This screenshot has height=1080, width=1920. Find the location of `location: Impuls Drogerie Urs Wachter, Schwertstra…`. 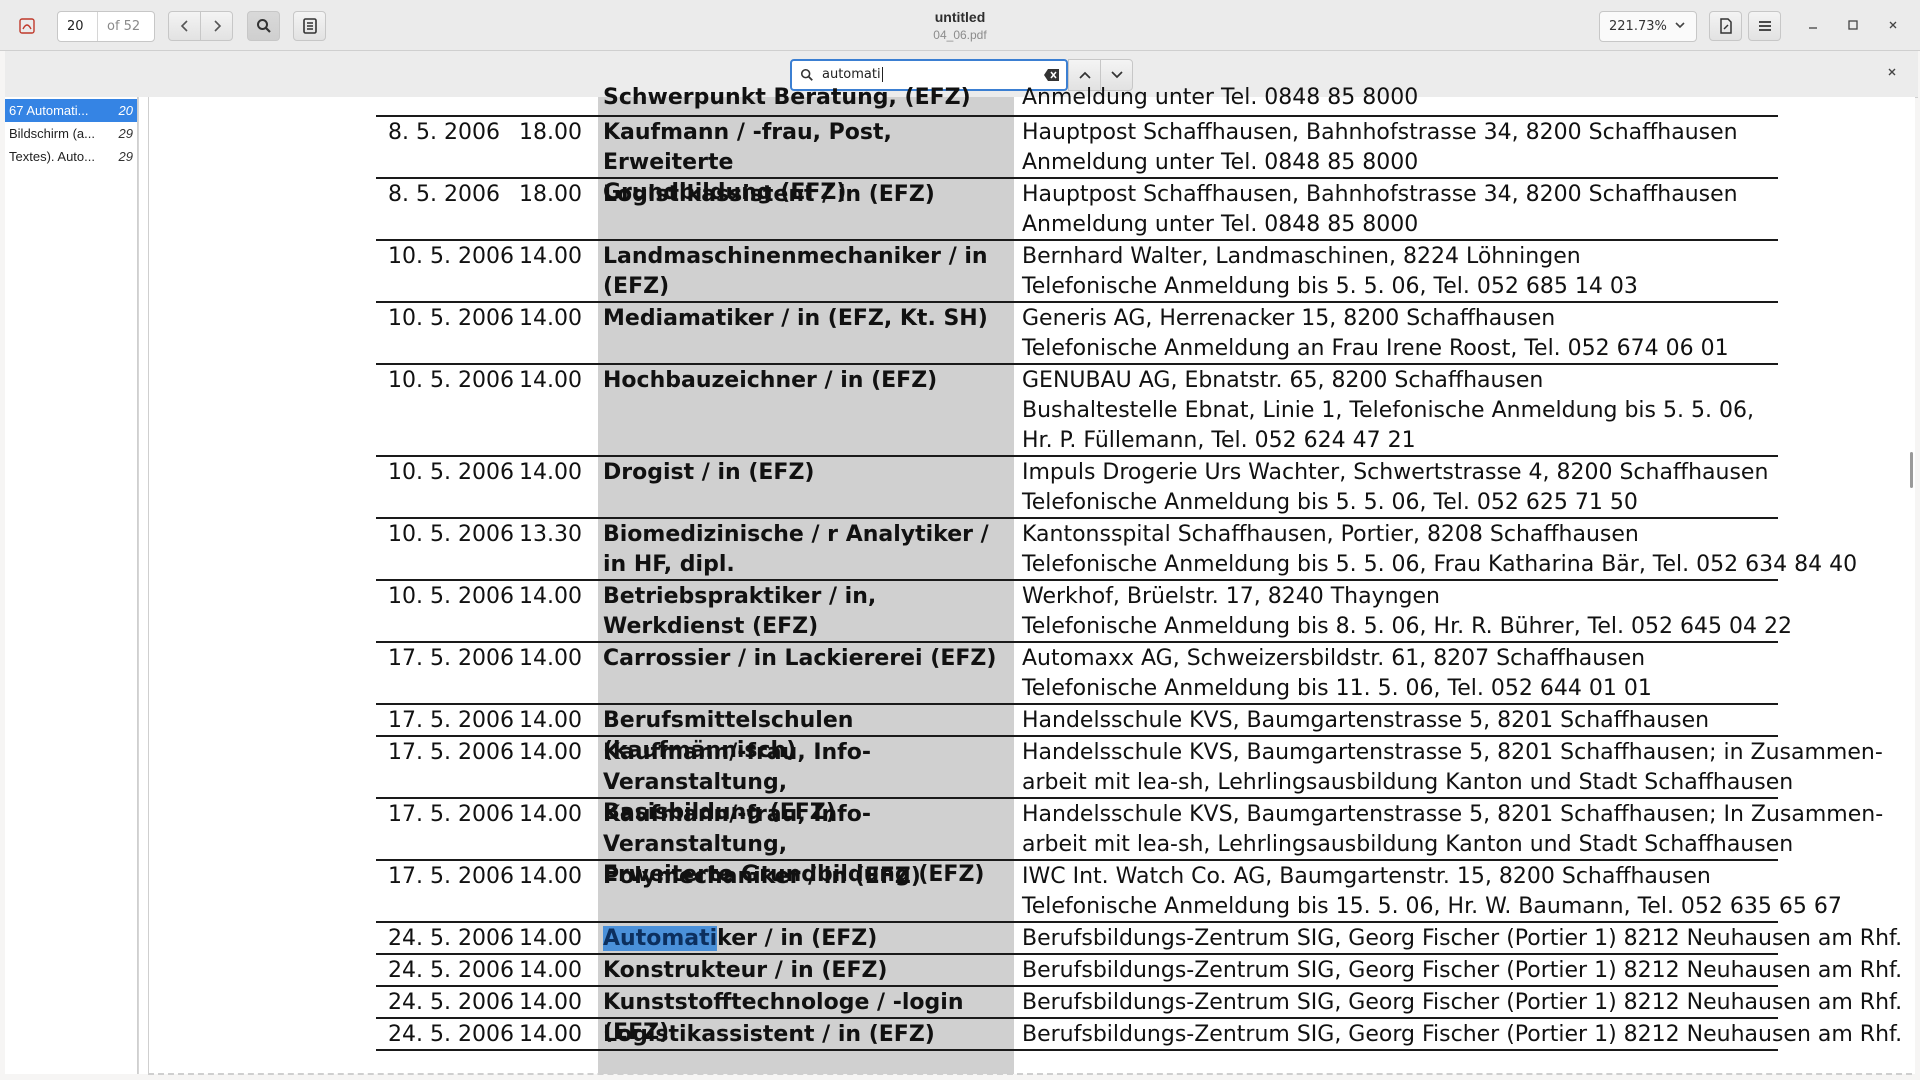

location: Impuls Drogerie Urs Wachter, Schwertstra… is located at coordinates (1407, 488).